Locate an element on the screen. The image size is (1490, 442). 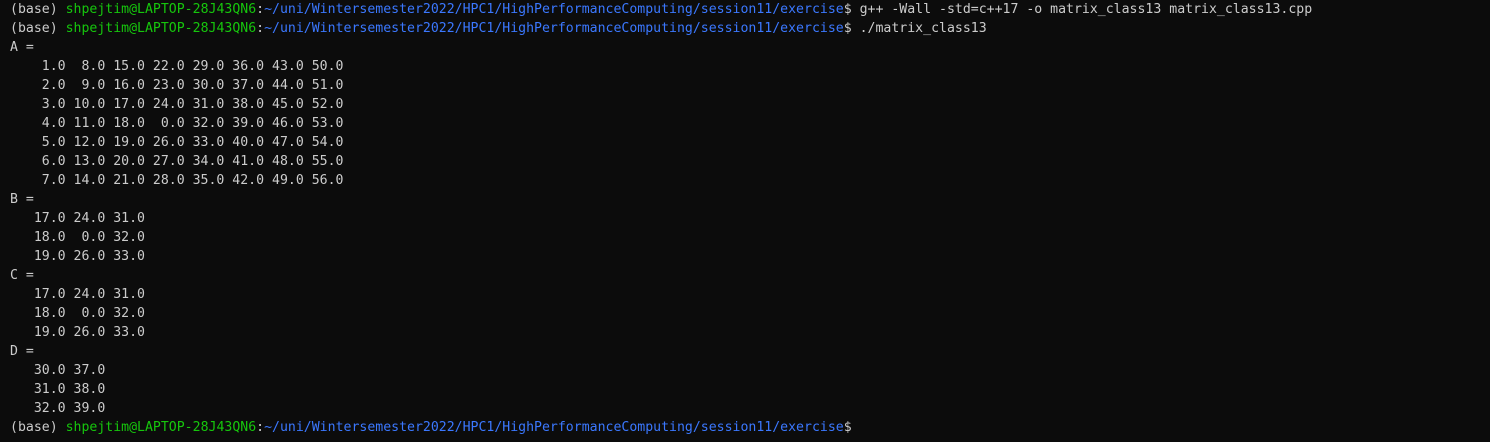
command-text: ./matrix_class13 is located at coordinates (923, 28).